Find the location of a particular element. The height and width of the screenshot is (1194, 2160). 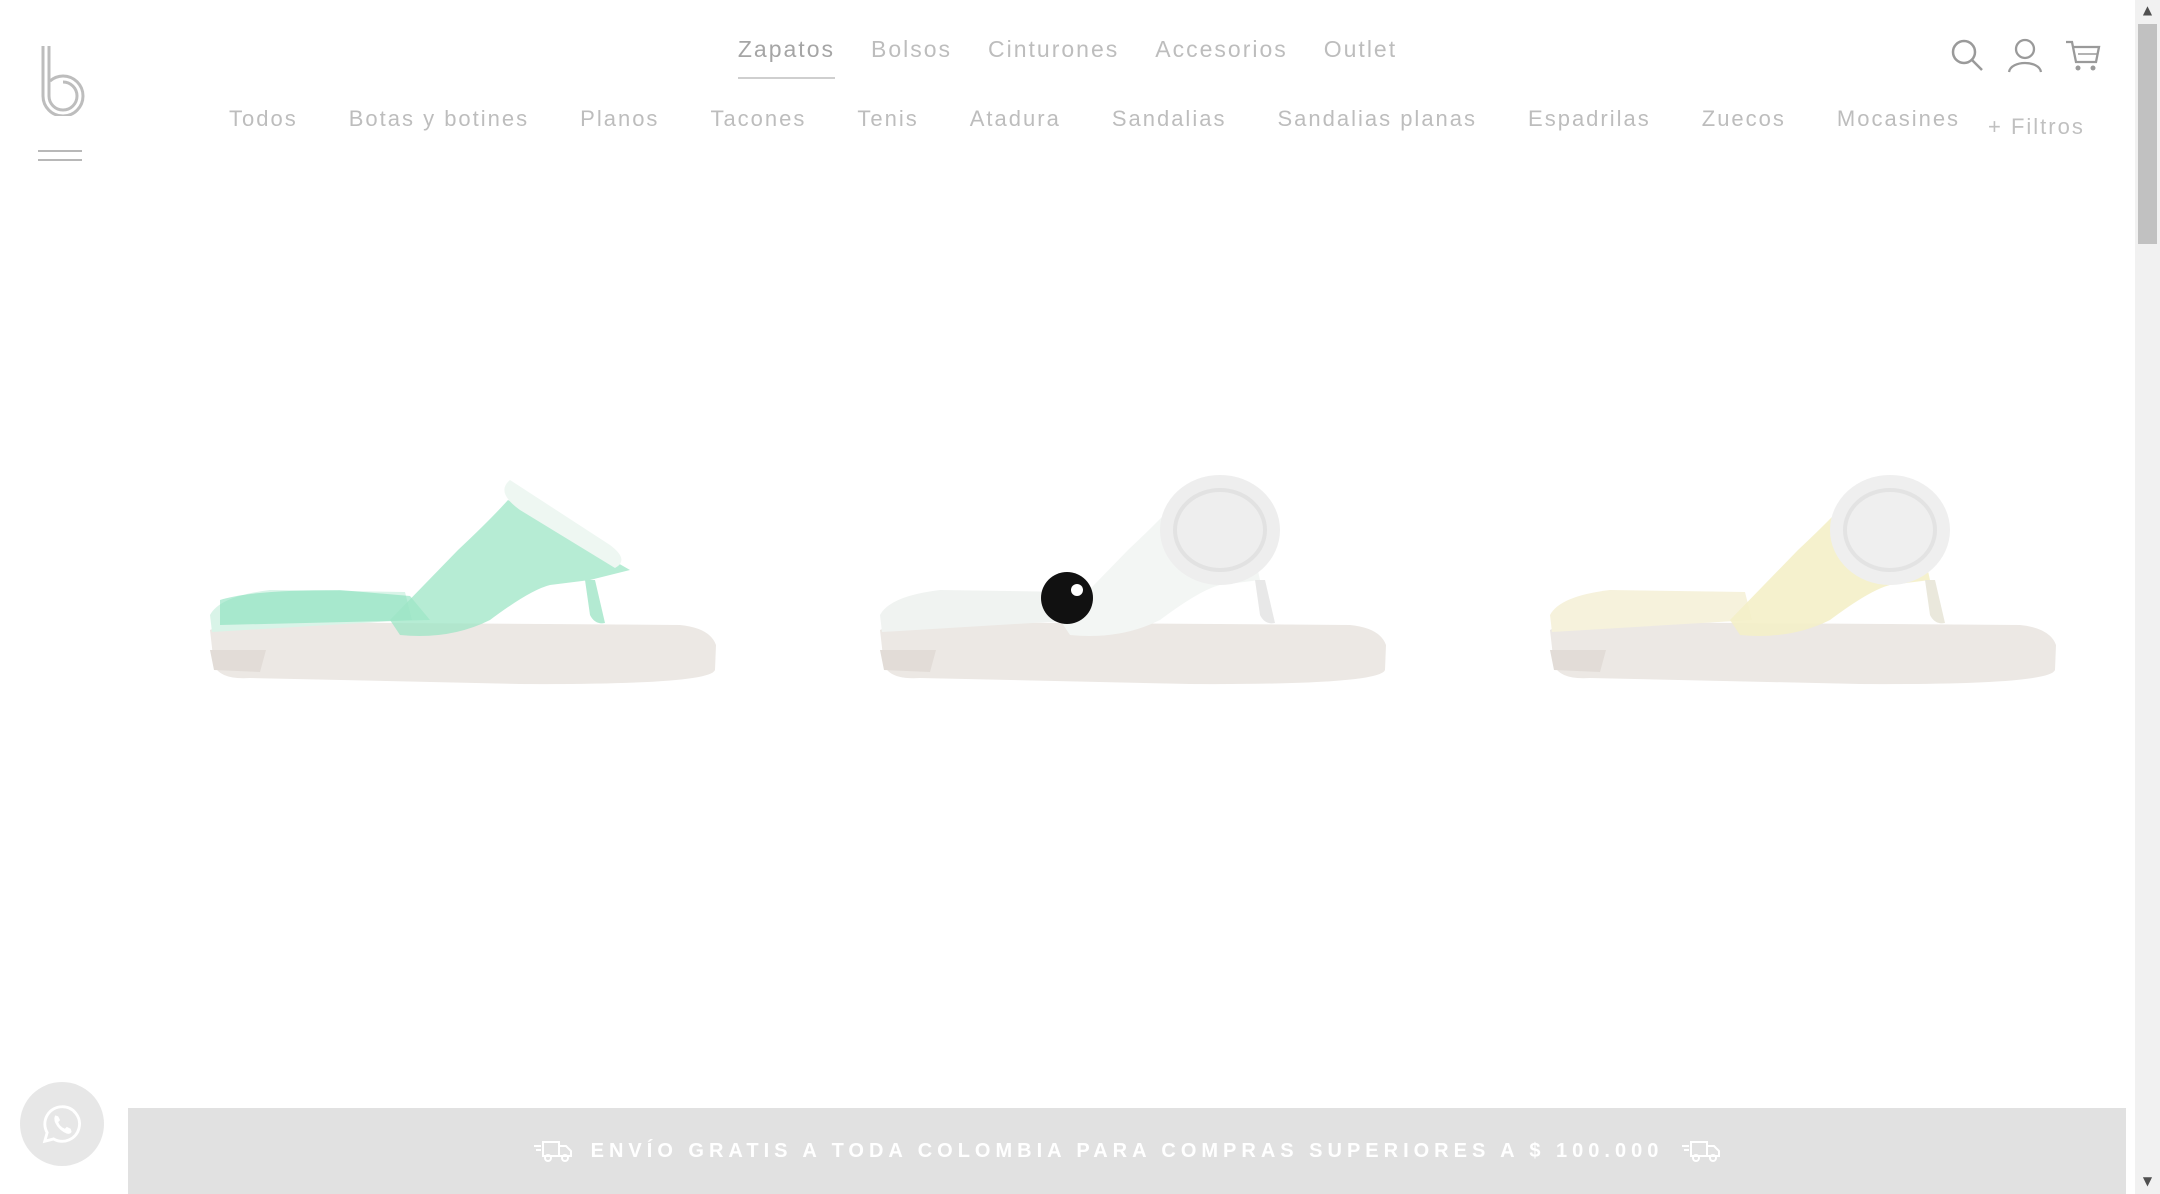

search-icon is located at coordinates (1967, 55).